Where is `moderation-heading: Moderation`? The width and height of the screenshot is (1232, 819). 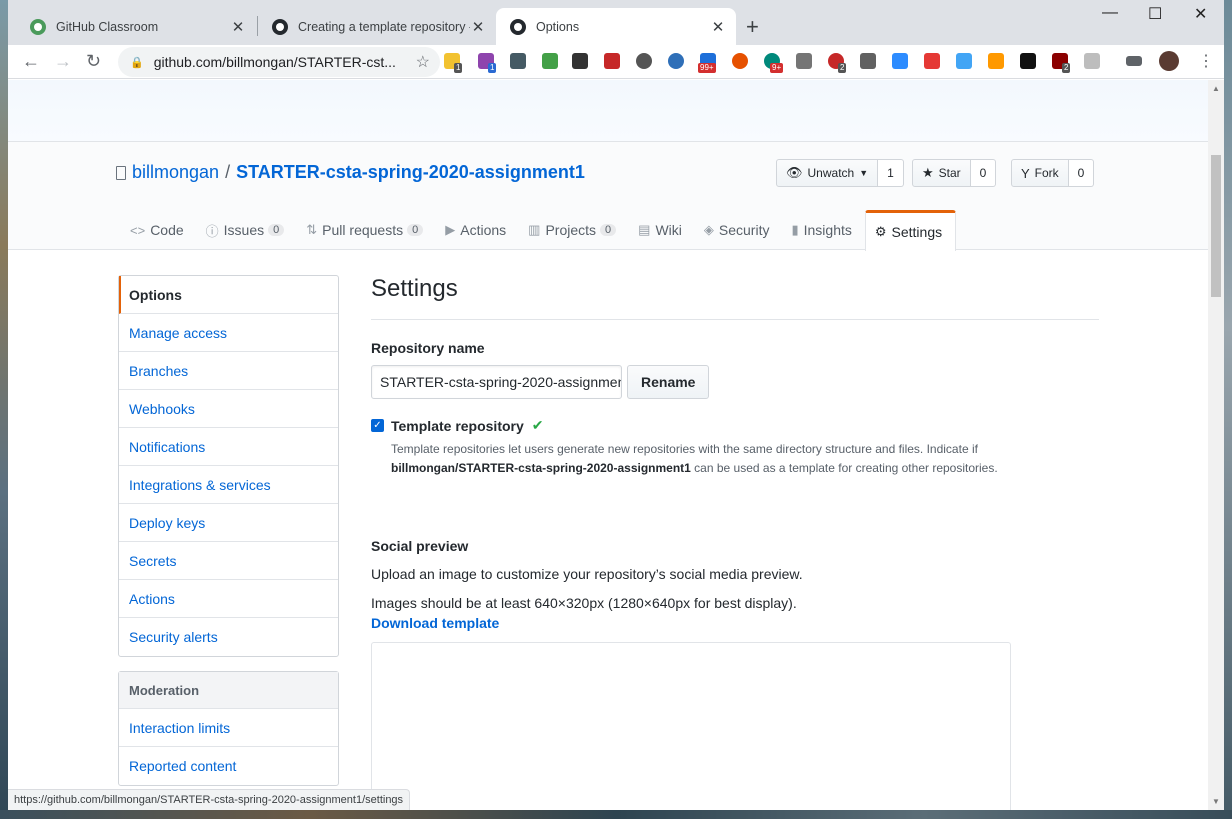
moderation-heading: Moderation is located at coordinates (228, 690).